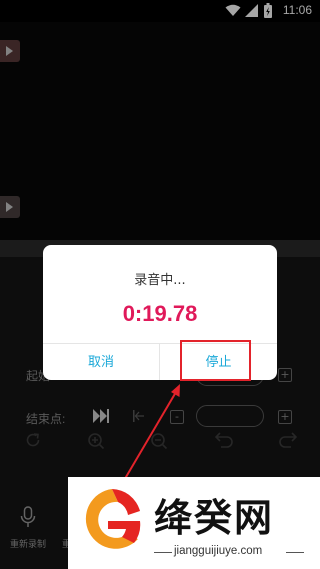 The width and height of the screenshot is (320, 569). I want to click on stop-highlight-box, so click(215, 360).